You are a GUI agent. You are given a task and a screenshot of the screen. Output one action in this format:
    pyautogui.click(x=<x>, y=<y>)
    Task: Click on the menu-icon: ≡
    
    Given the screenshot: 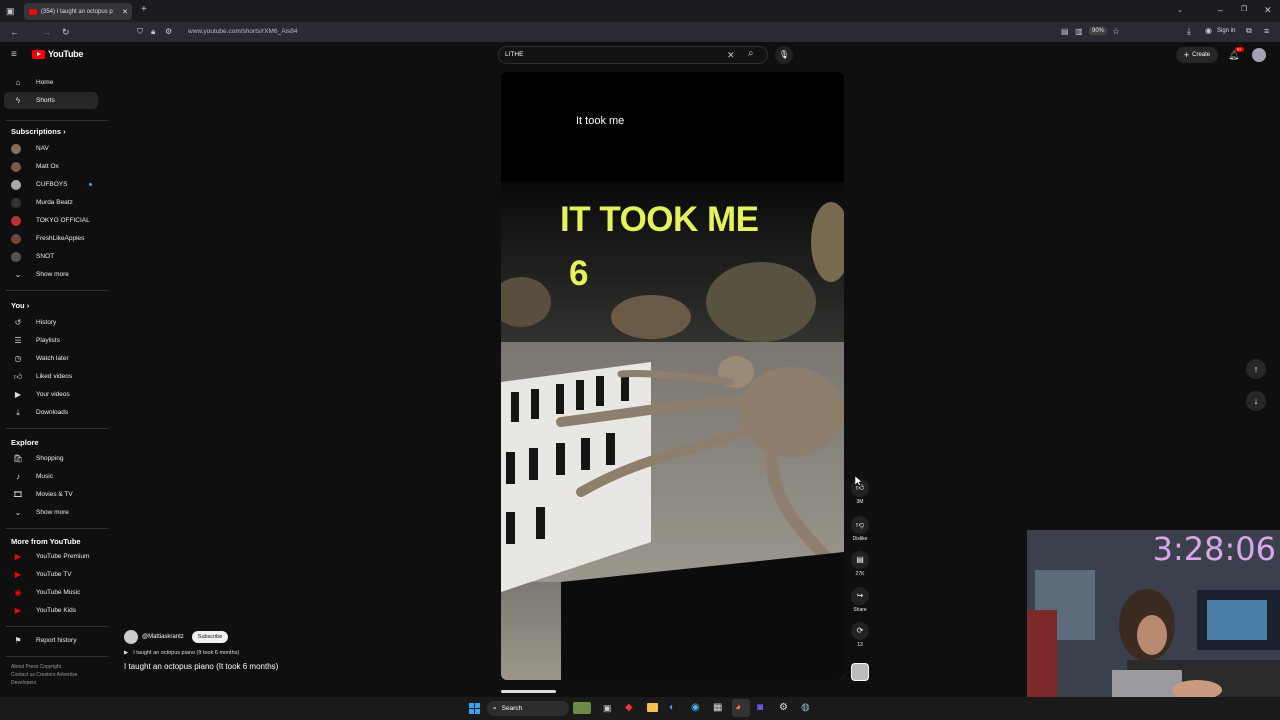 What is the action you would take?
    pyautogui.click(x=1266, y=31)
    